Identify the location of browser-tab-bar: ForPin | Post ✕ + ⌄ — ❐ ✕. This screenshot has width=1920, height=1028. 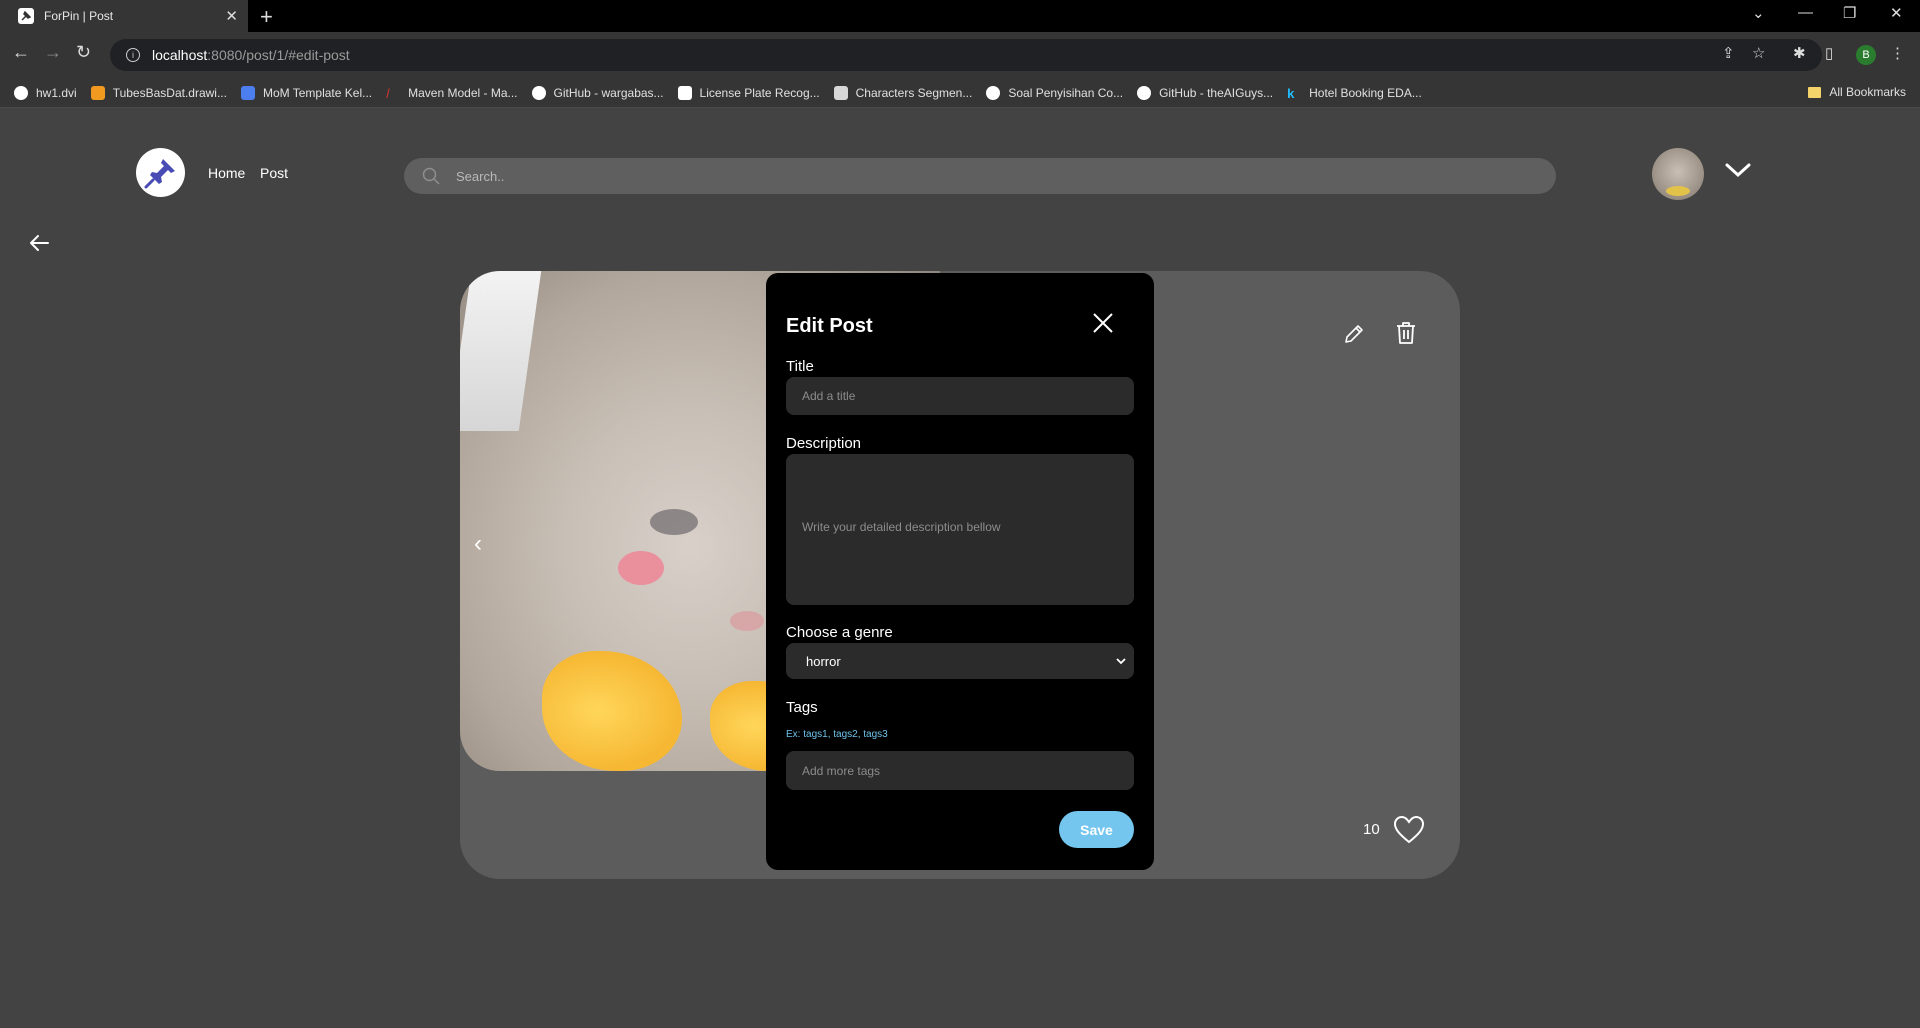
(960, 16).